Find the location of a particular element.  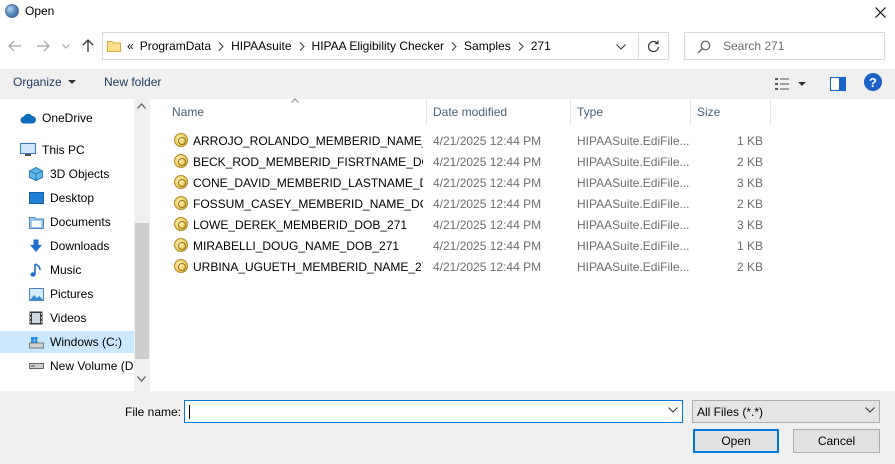

organize-label: Organize is located at coordinates (37, 82).